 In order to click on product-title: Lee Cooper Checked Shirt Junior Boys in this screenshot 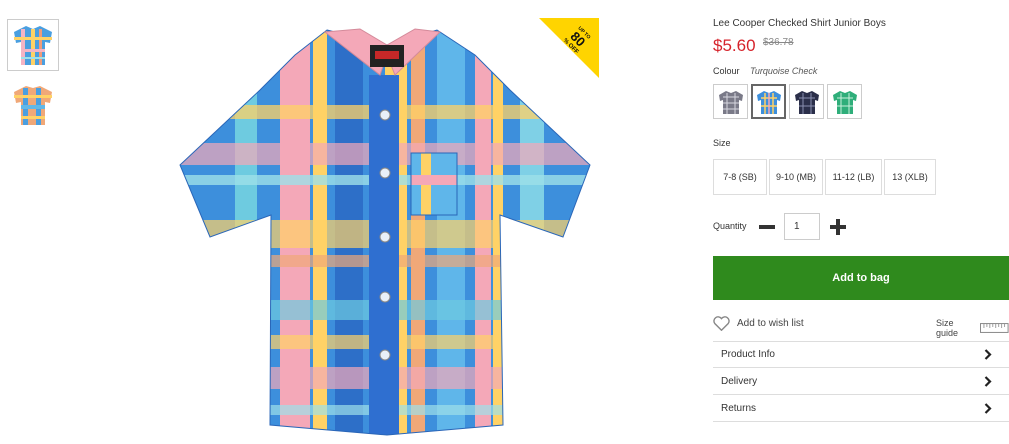, I will do `click(799, 23)`.